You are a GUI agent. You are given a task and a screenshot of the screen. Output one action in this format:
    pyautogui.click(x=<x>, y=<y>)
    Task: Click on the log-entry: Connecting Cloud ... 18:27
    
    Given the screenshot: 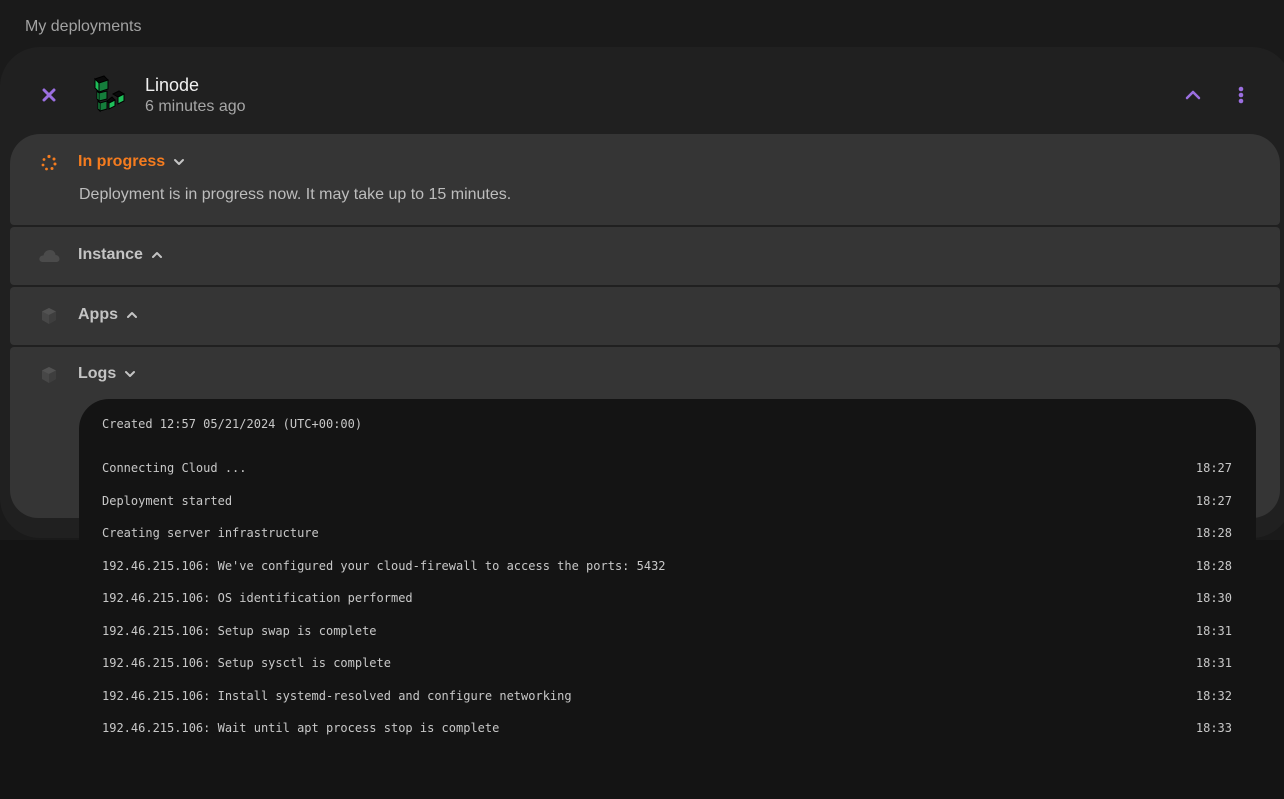 What is the action you would take?
    pyautogui.click(x=667, y=477)
    